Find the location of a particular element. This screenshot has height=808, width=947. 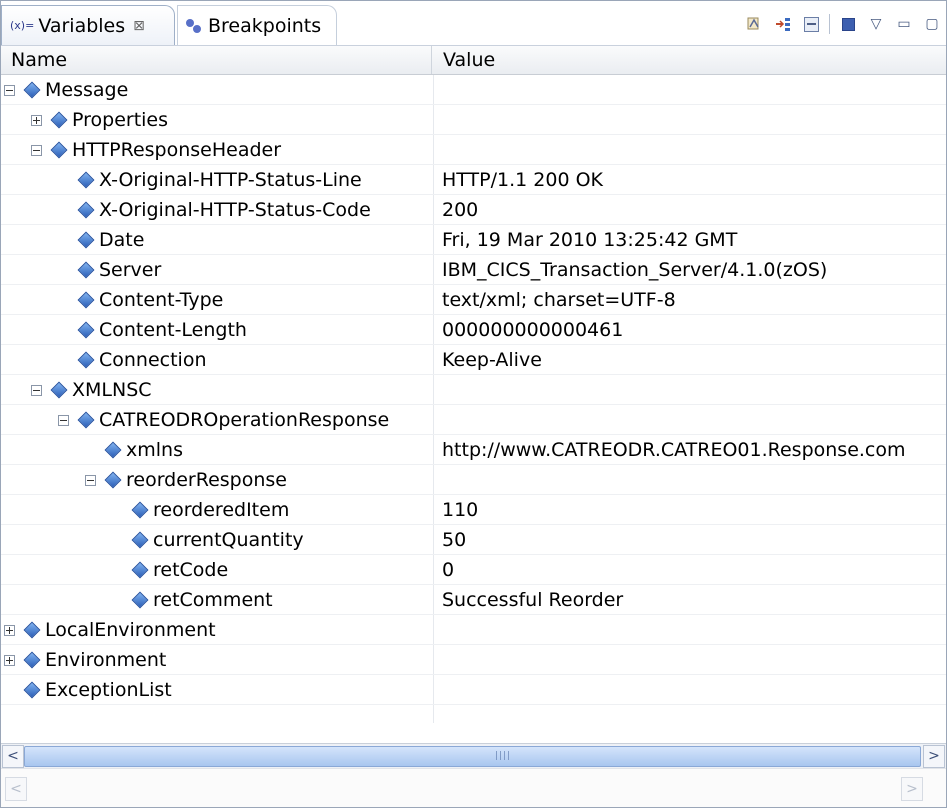

tree-row: Content-Type text/xml; charset=UTF-8 is located at coordinates (473, 300).